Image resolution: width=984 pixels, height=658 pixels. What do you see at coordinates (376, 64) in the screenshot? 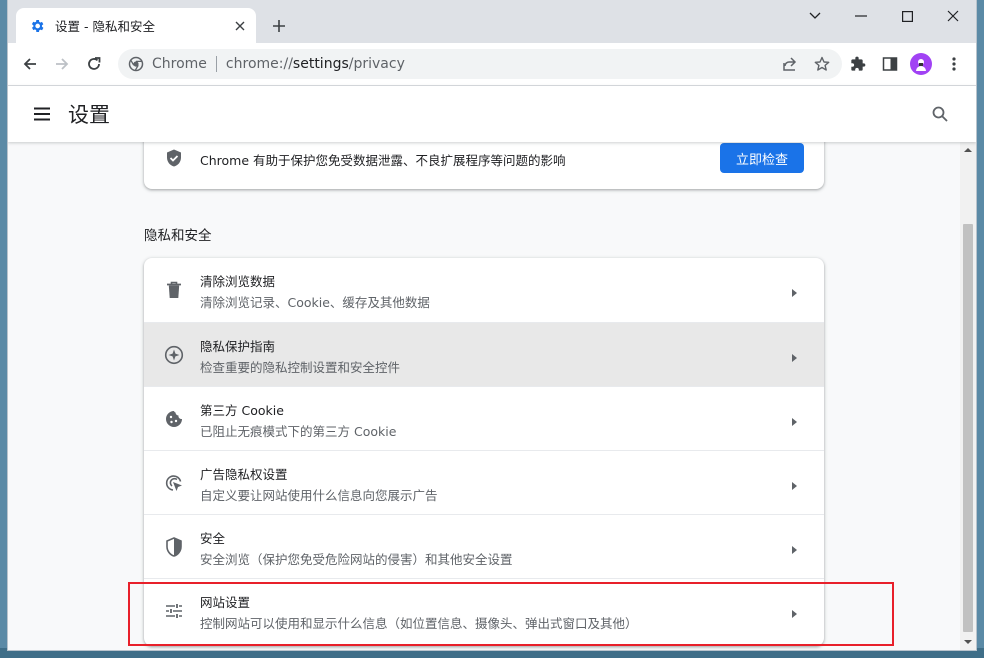
I see `url-path: /privacy` at bounding box center [376, 64].